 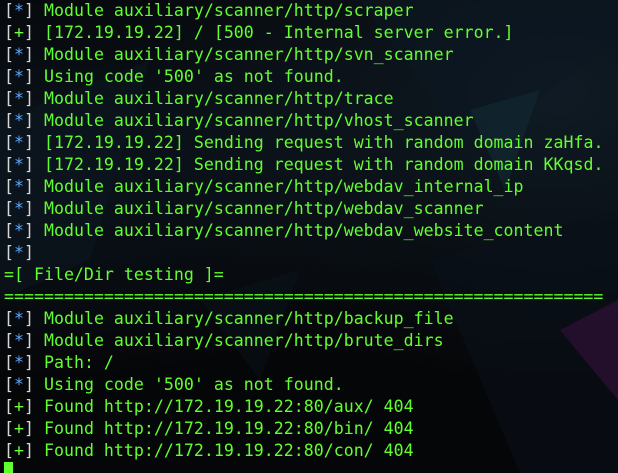 What do you see at coordinates (8, 467) in the screenshot?
I see `terminal-cursor` at bounding box center [8, 467].